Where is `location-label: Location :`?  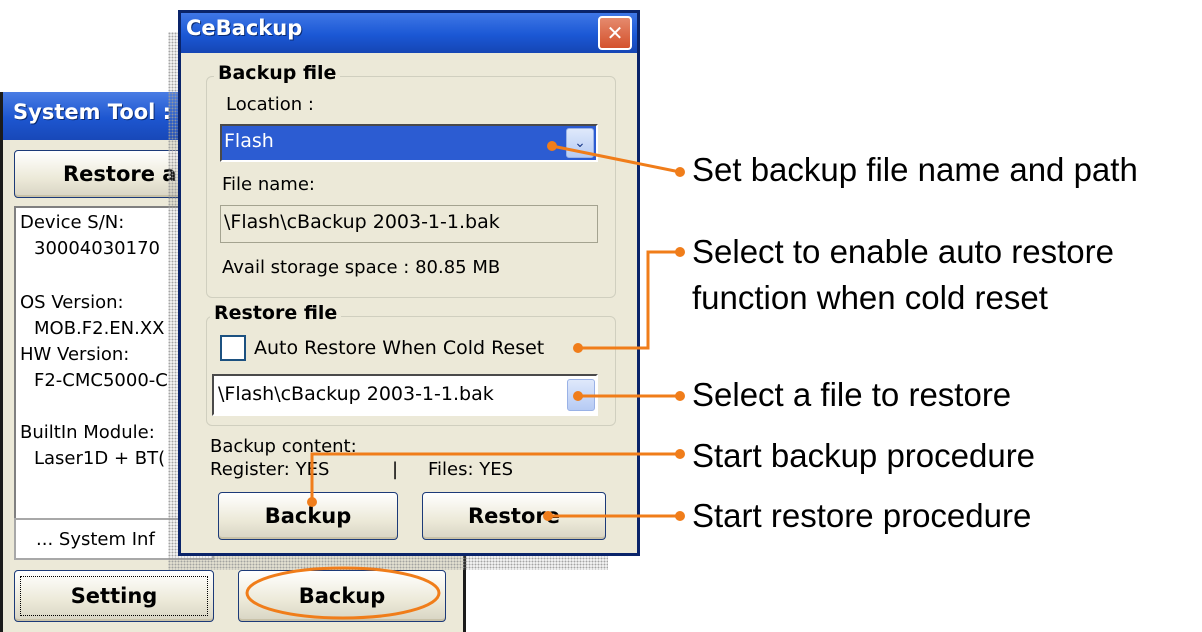 location-label: Location : is located at coordinates (270, 104).